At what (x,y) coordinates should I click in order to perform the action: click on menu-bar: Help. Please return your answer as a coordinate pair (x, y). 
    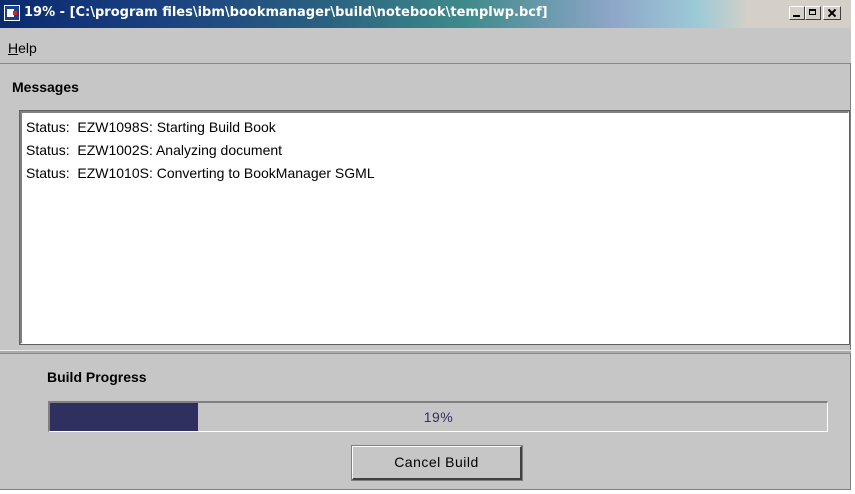
    Looking at the image, I should click on (425, 46).